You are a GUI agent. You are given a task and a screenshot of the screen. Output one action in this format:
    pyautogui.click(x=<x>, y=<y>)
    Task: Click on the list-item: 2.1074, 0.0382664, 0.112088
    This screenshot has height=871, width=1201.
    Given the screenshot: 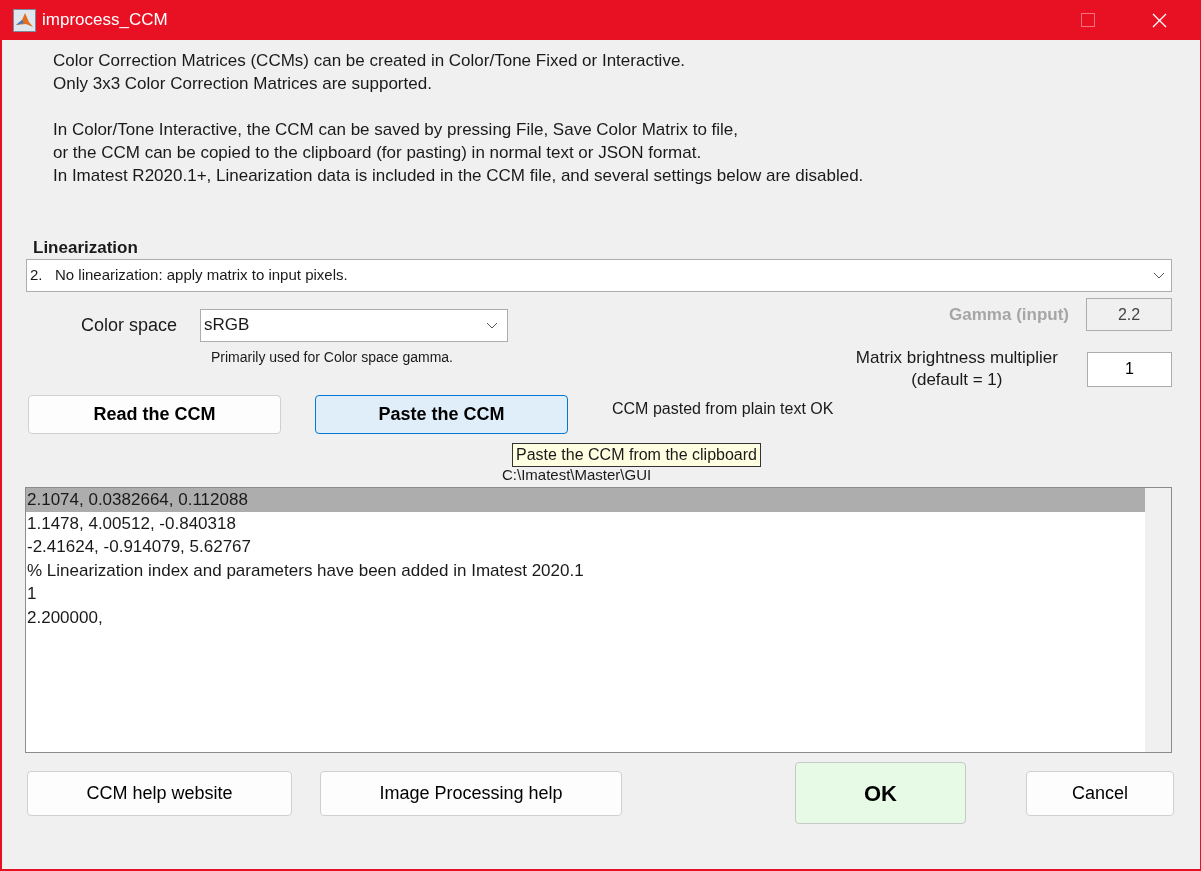 What is the action you would take?
    pyautogui.click(x=585, y=500)
    